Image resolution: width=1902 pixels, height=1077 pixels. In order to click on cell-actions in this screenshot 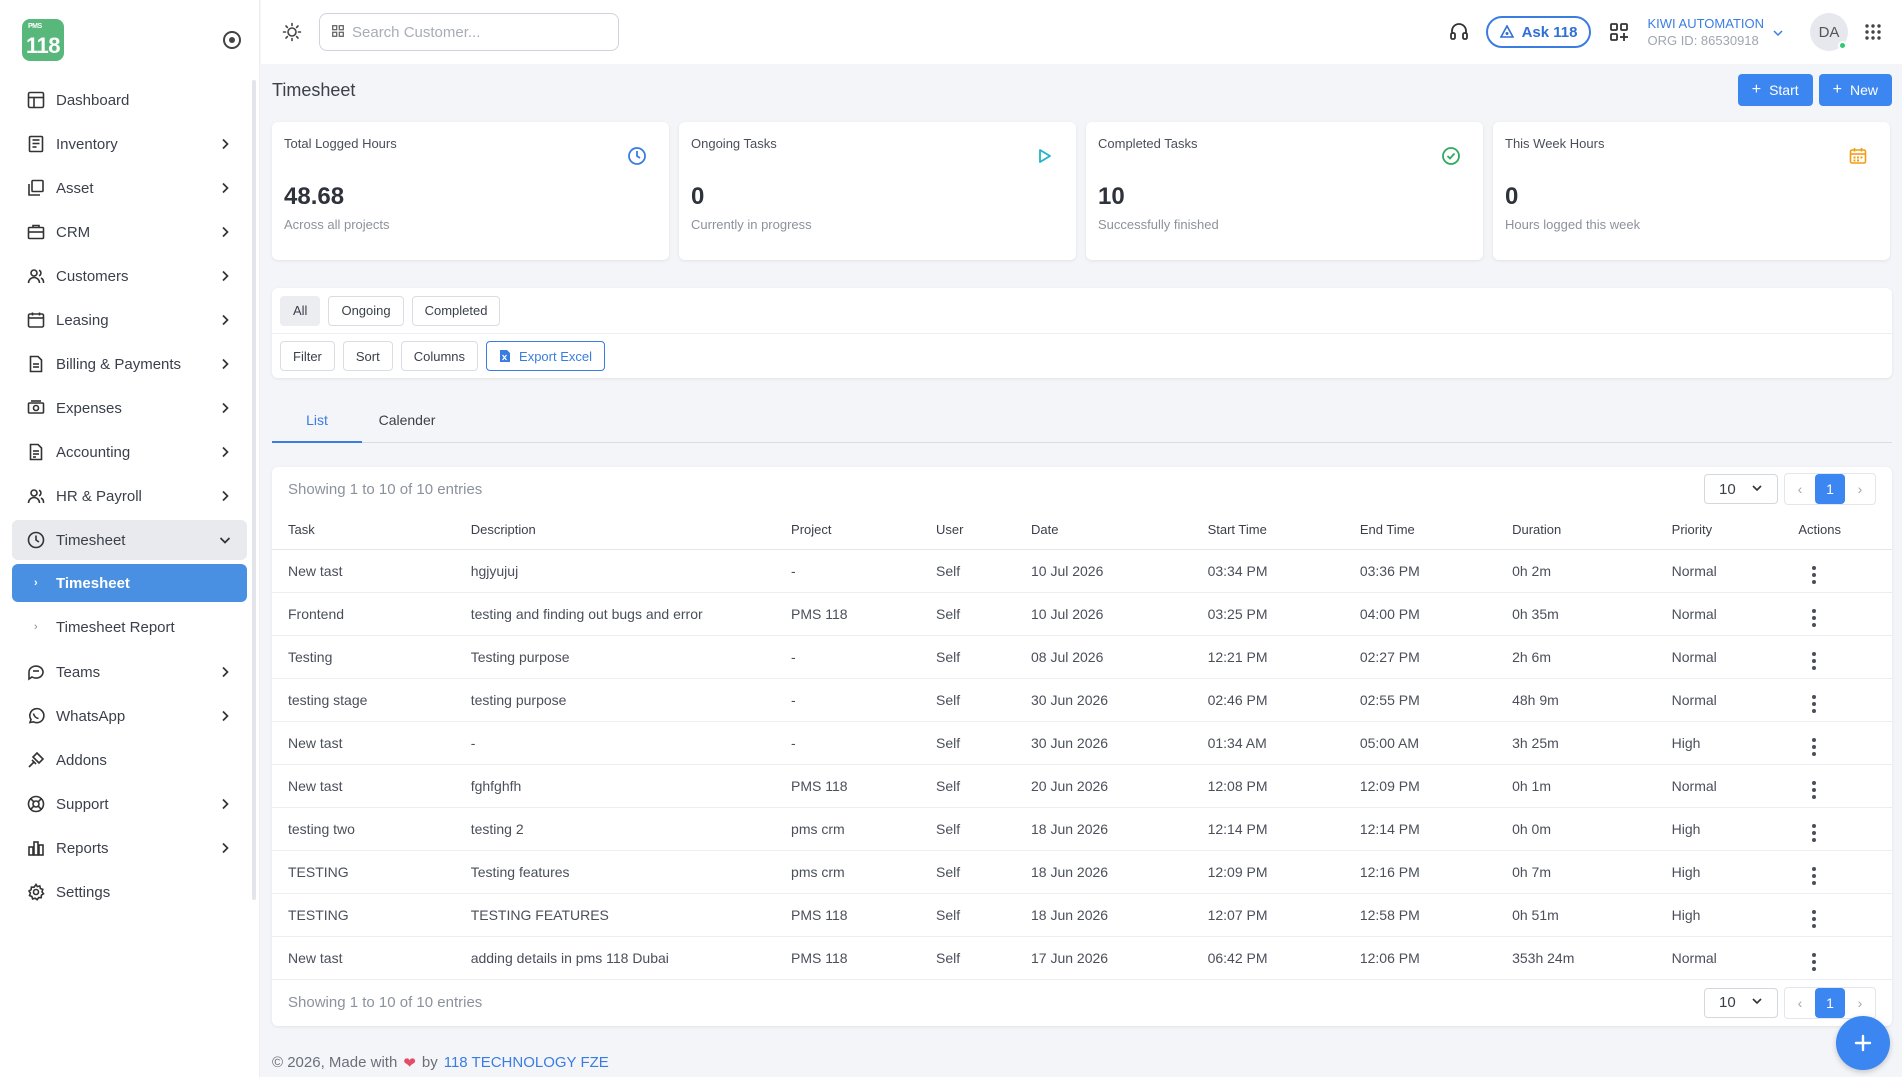, I will do `click(1837, 786)`.